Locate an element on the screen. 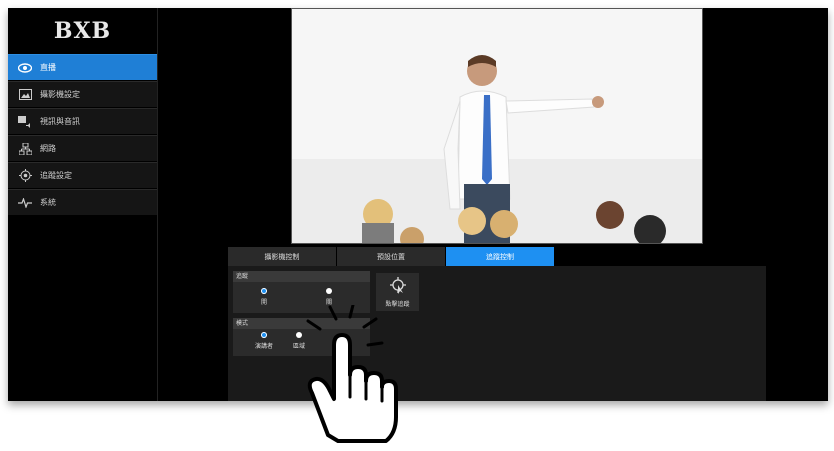 Image resolution: width=834 pixels, height=451 pixels. tracking-on-label: 開 is located at coordinates (264, 302).